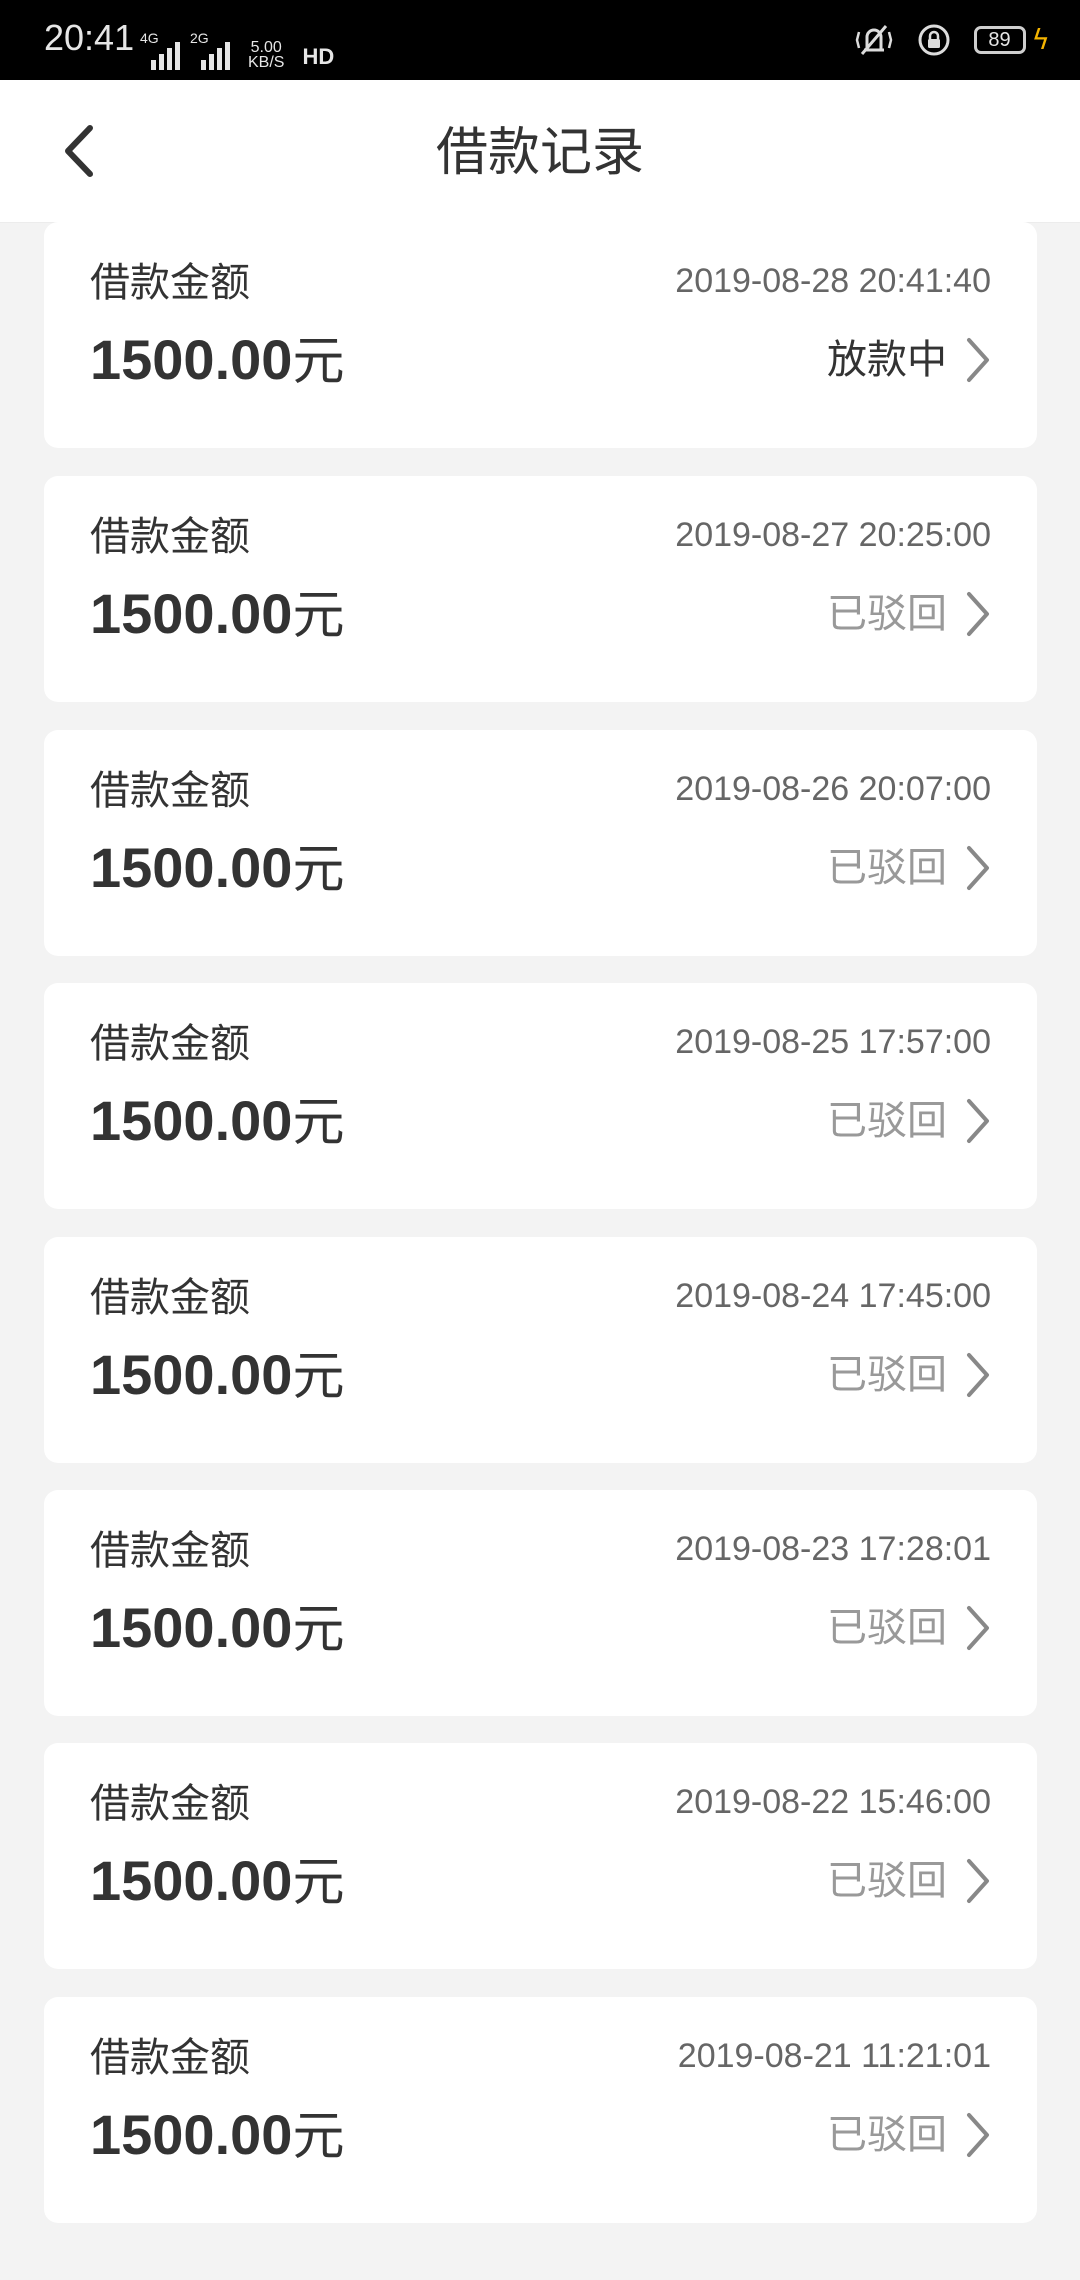 The height and width of the screenshot is (2280, 1080). I want to click on status-text: 放款中, so click(887, 360).